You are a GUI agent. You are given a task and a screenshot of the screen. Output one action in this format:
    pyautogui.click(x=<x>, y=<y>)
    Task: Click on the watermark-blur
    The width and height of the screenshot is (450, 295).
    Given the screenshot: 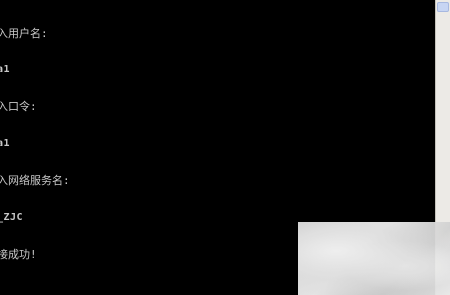 What is the action you would take?
    pyautogui.click(x=374, y=258)
    